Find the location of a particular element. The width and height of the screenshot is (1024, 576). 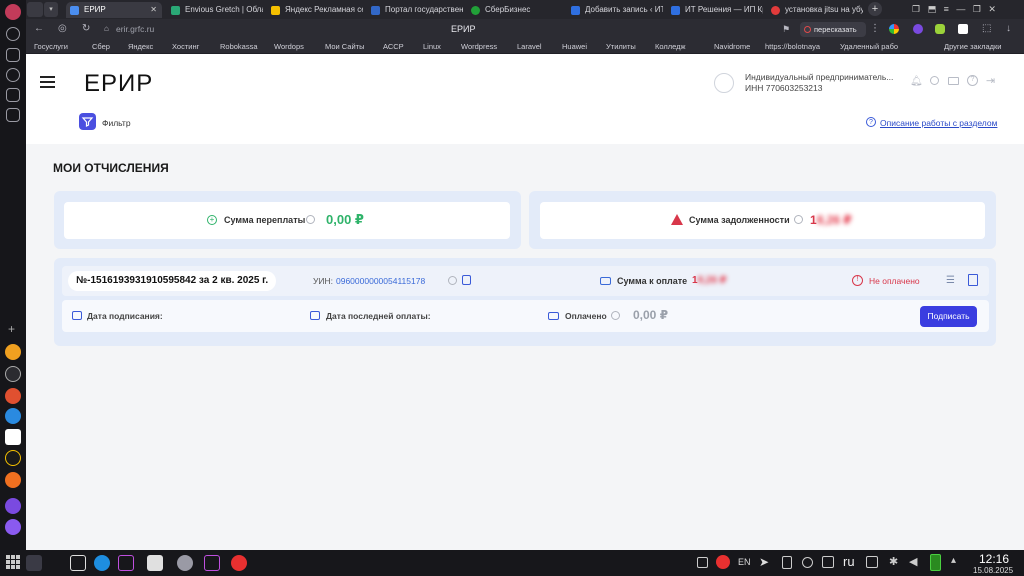

mail-icon is located at coordinates (953, 81).